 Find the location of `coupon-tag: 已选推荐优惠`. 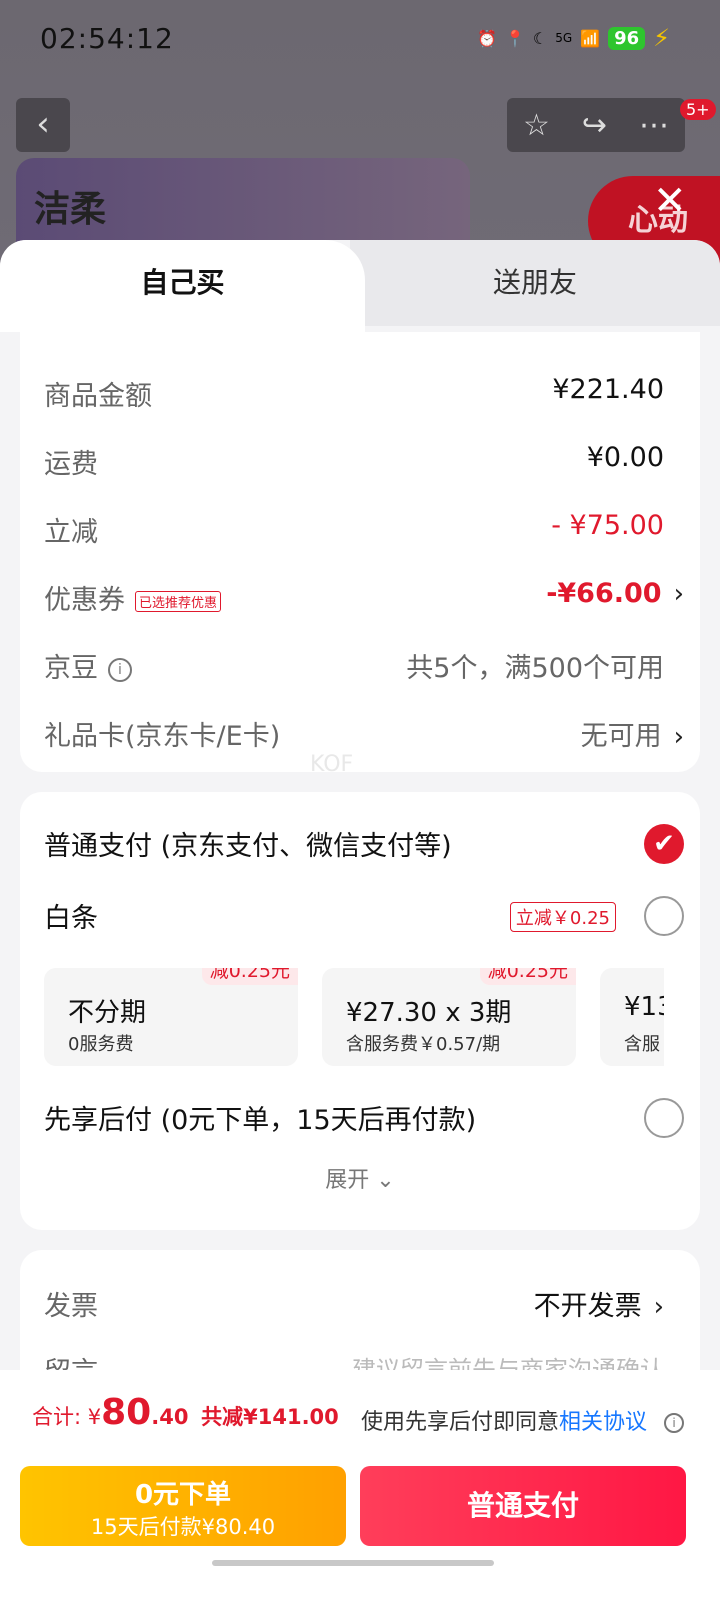

coupon-tag: 已选推荐优惠 is located at coordinates (178, 601).